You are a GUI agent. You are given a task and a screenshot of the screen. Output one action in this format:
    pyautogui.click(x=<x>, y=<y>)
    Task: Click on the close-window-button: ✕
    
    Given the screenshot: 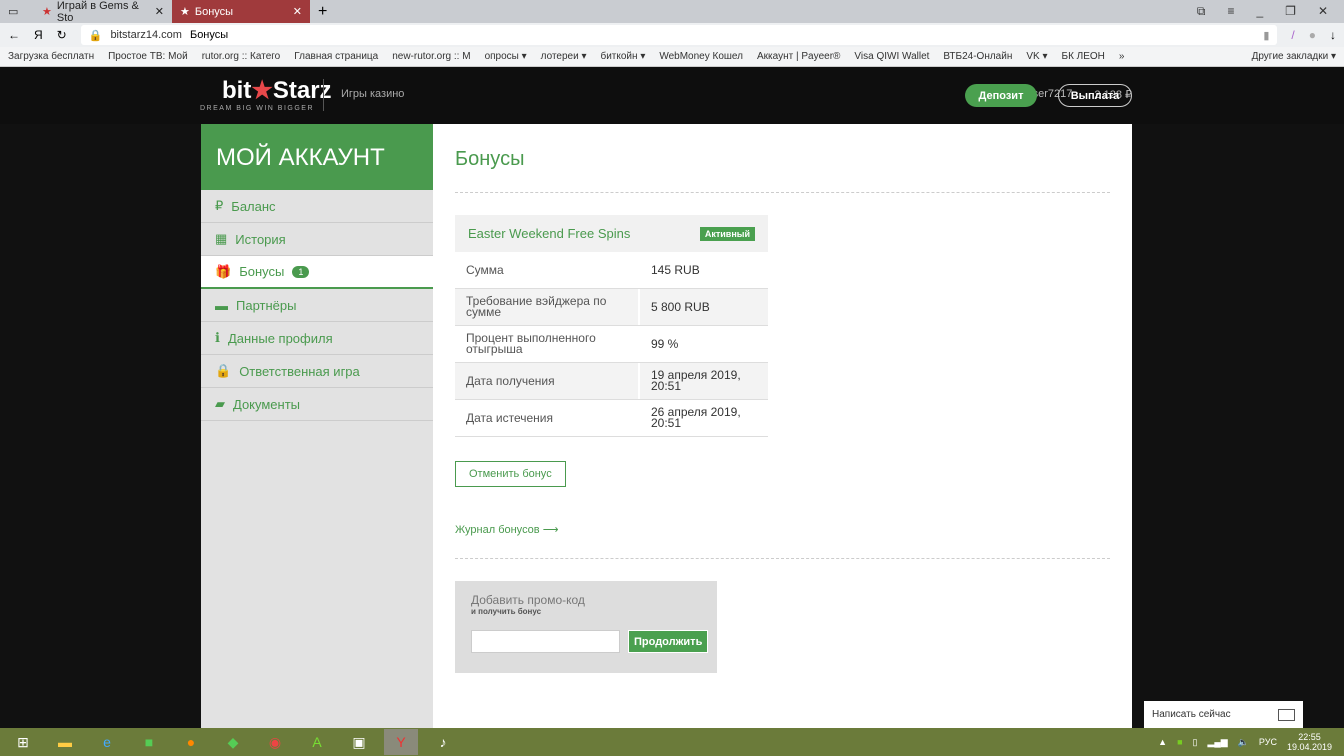 What is the action you would take?
    pyautogui.click(x=1323, y=11)
    